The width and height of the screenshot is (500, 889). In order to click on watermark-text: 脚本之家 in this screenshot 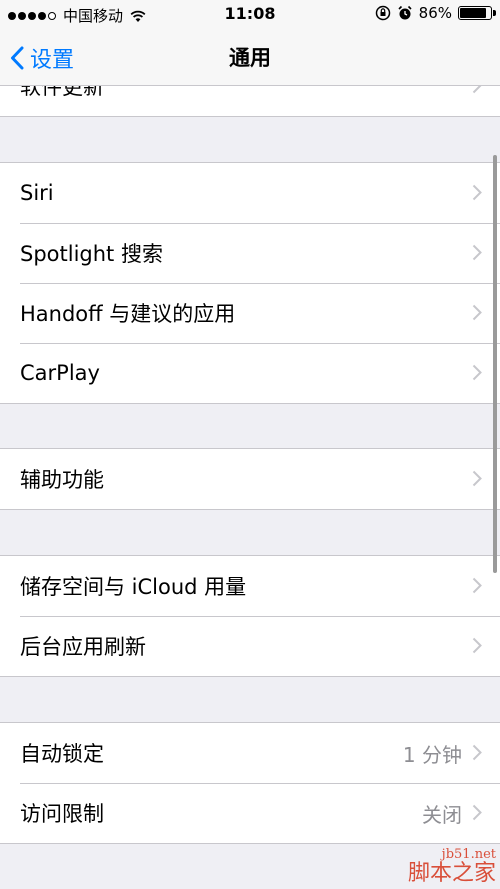, I will do `click(451, 873)`.